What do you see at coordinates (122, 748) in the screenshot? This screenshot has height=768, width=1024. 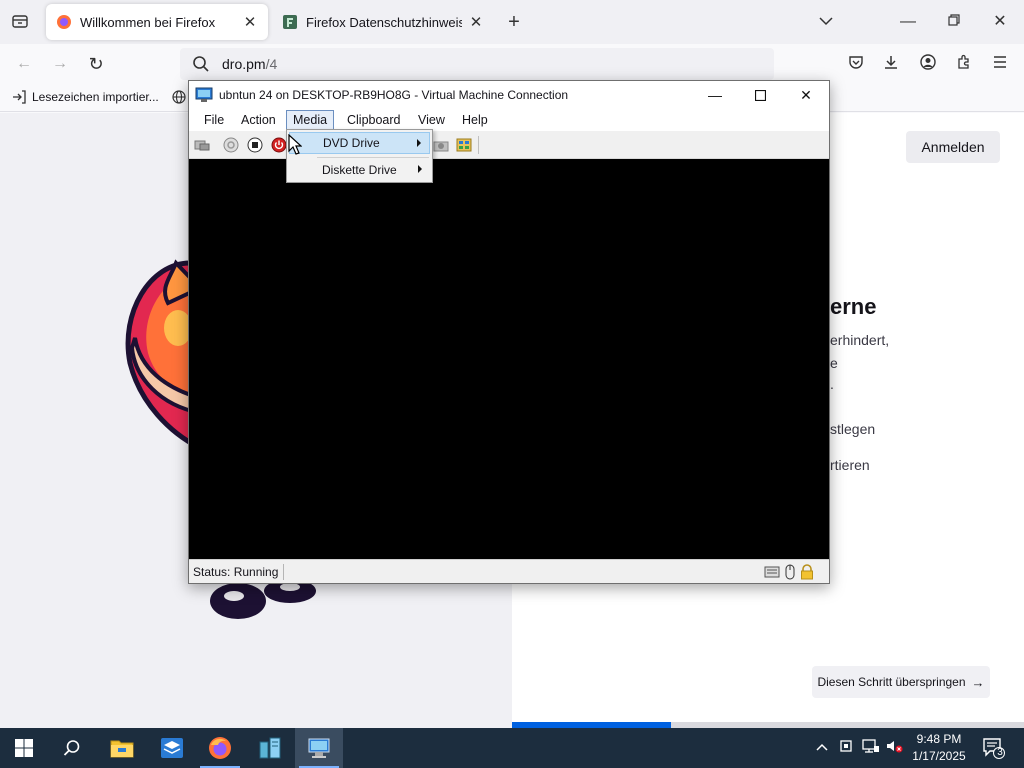 I see `file-explorer-icon` at bounding box center [122, 748].